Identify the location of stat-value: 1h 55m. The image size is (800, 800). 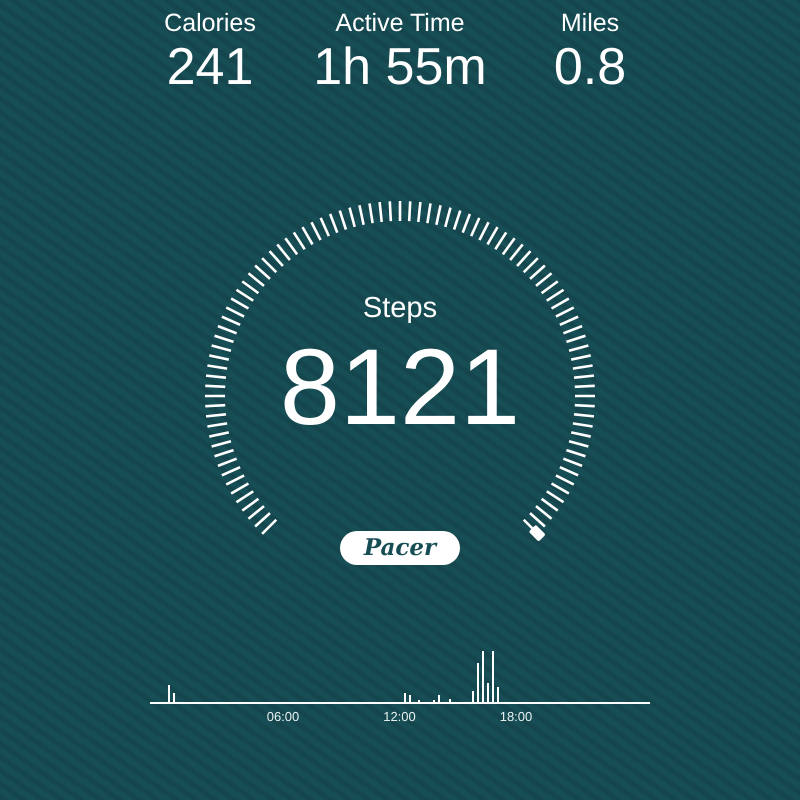
(400, 67).